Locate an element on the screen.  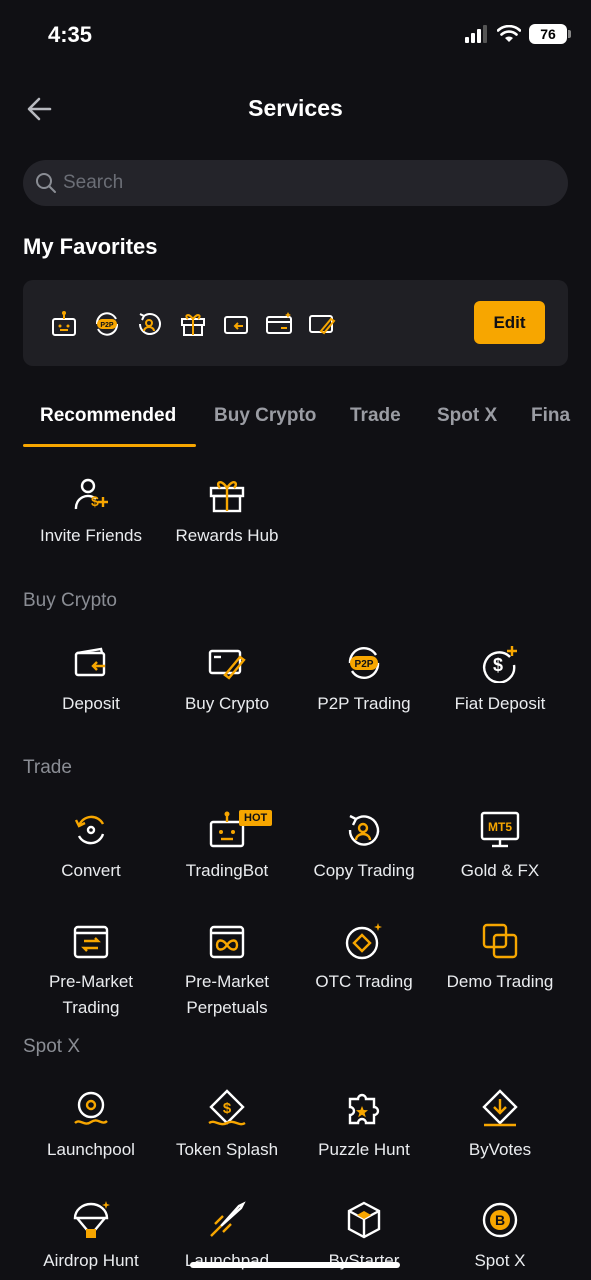
service-pre-market-trading: Pre-Market Trading is located at coordinates (91, 971).